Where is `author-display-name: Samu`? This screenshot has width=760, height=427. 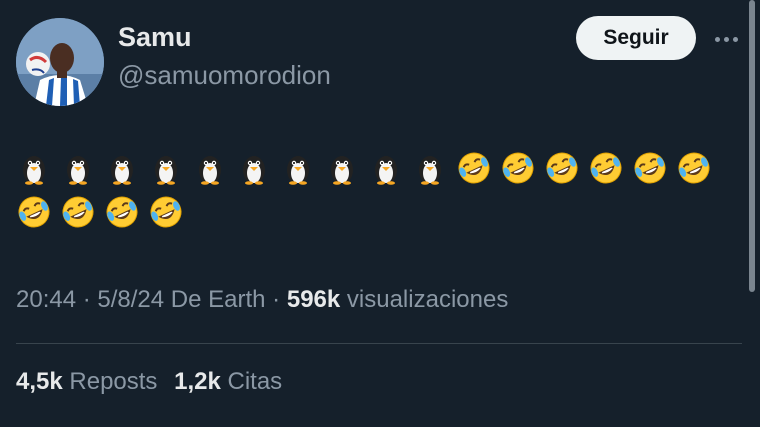
author-display-name: Samu is located at coordinates (155, 37).